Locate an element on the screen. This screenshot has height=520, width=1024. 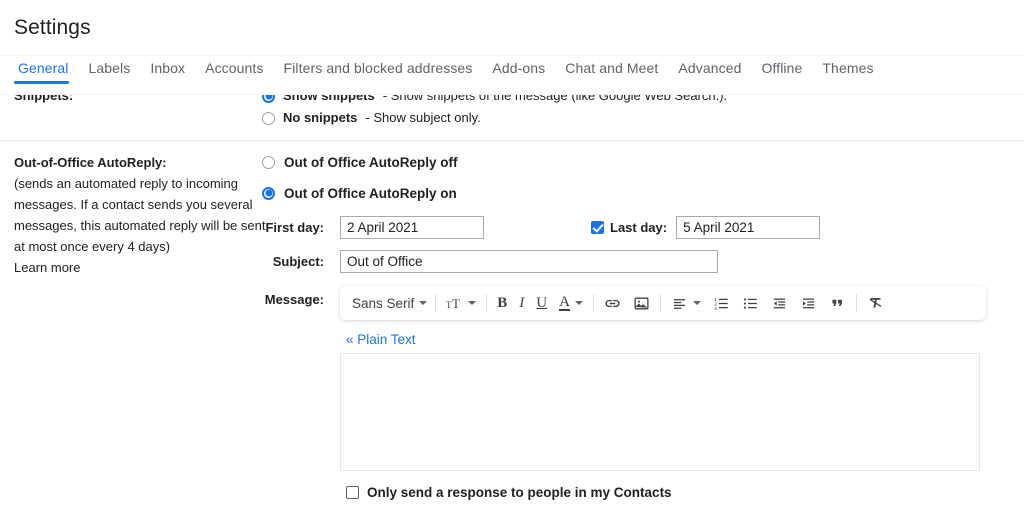
radio-autoreply-off is located at coordinates (268, 162).